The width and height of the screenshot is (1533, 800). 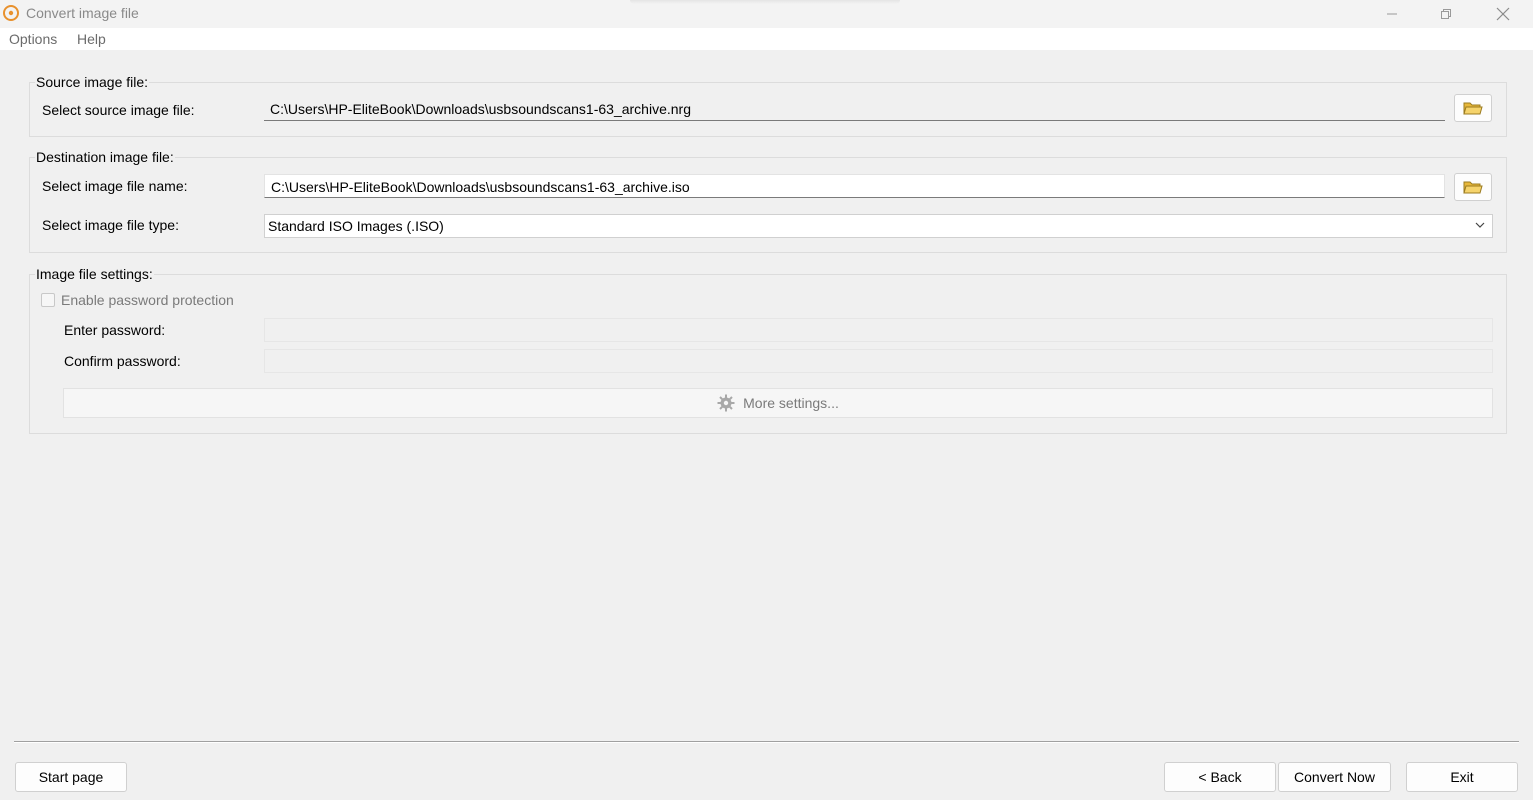 What do you see at coordinates (110, 225) in the screenshot?
I see `destination-type-label: Select image file type:` at bounding box center [110, 225].